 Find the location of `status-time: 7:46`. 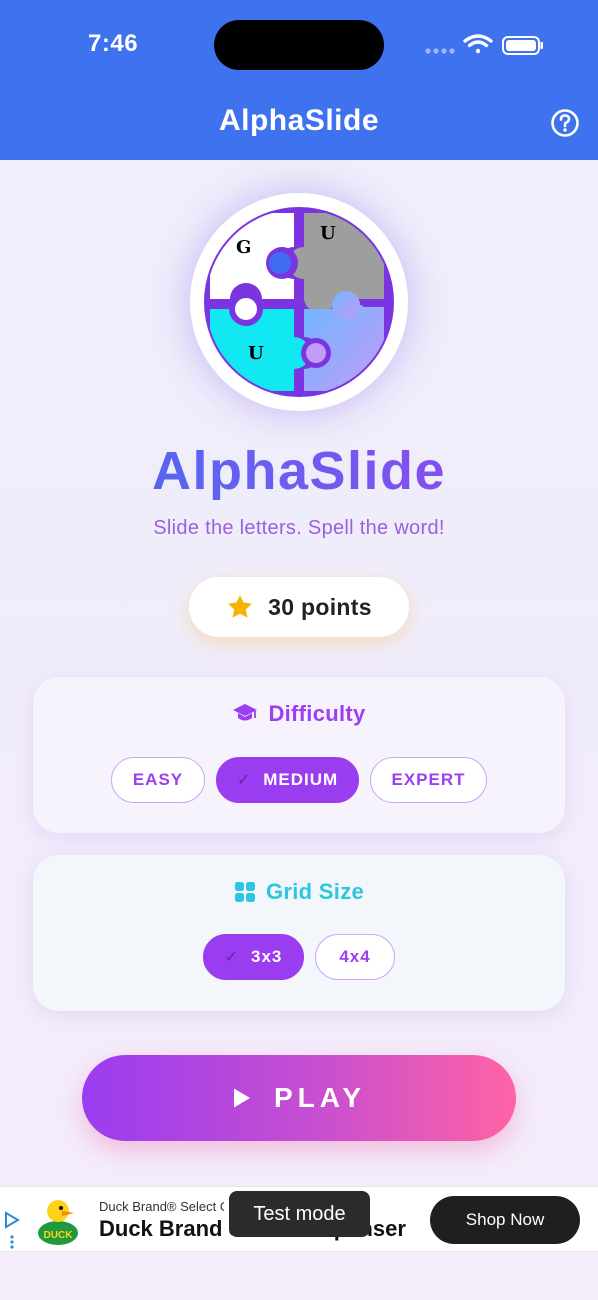

status-time: 7:46 is located at coordinates (113, 43).